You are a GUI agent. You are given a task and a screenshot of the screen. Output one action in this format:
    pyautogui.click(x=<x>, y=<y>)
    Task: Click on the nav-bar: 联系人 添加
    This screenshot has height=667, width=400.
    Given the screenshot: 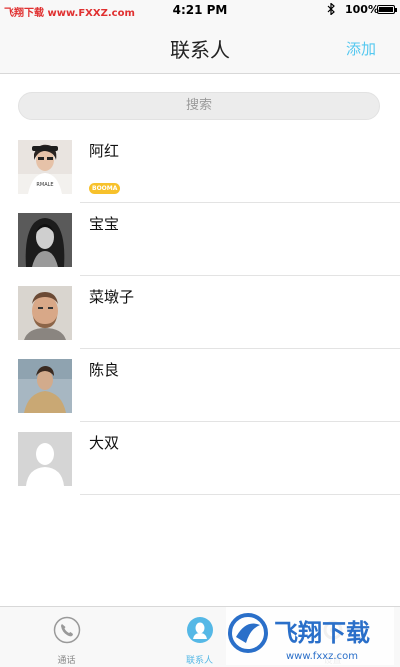 What is the action you would take?
    pyautogui.click(x=200, y=47)
    